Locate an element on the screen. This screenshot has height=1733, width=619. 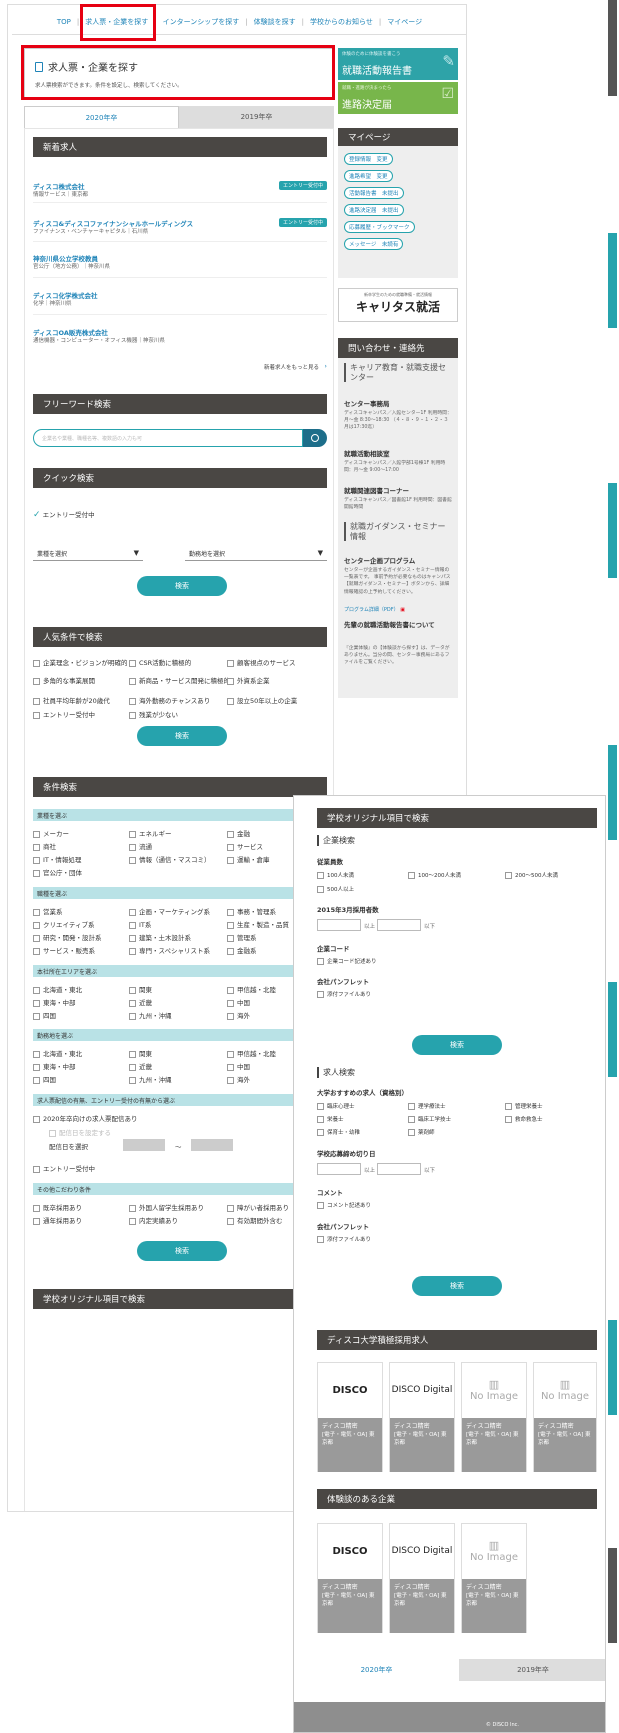
other-option: 既卒採用あり is located at coordinates (57, 1207).